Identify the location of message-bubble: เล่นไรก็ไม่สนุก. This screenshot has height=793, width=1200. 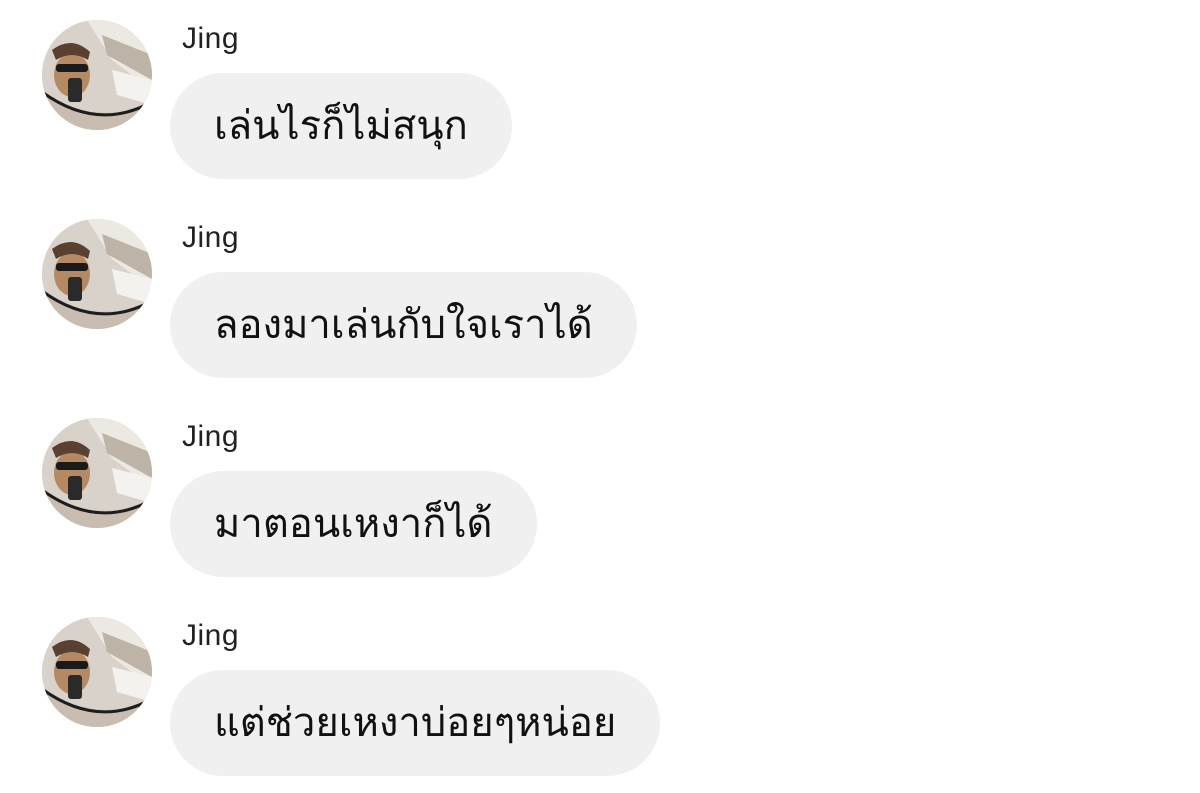
(341, 126).